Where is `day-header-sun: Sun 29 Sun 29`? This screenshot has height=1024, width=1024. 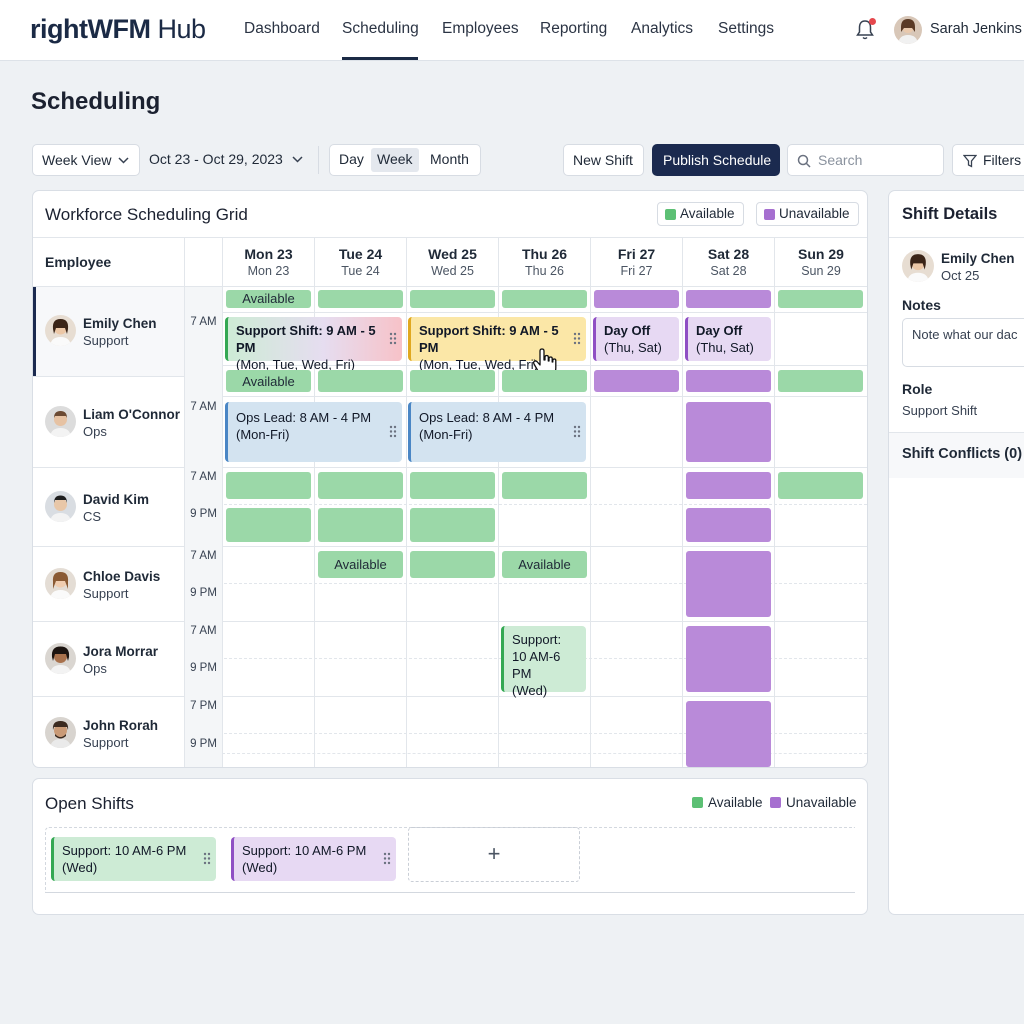 day-header-sun: Sun 29 Sun 29 is located at coordinates (820, 262).